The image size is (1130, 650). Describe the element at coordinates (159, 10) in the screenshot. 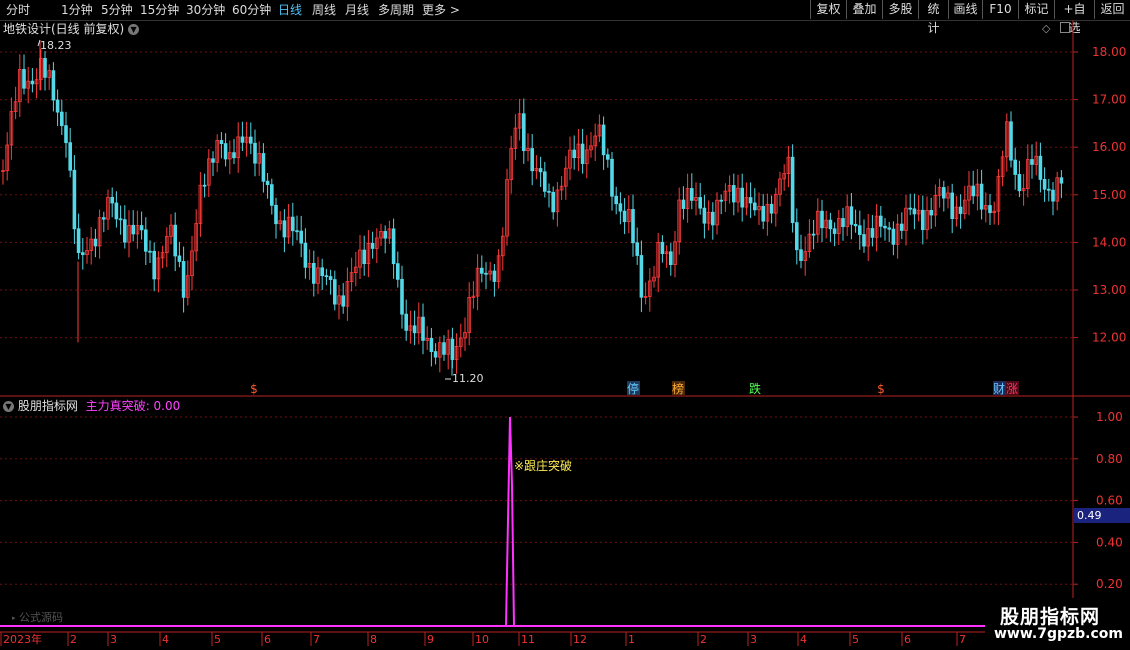

I see `period-tab-15min: 15分钟` at that location.